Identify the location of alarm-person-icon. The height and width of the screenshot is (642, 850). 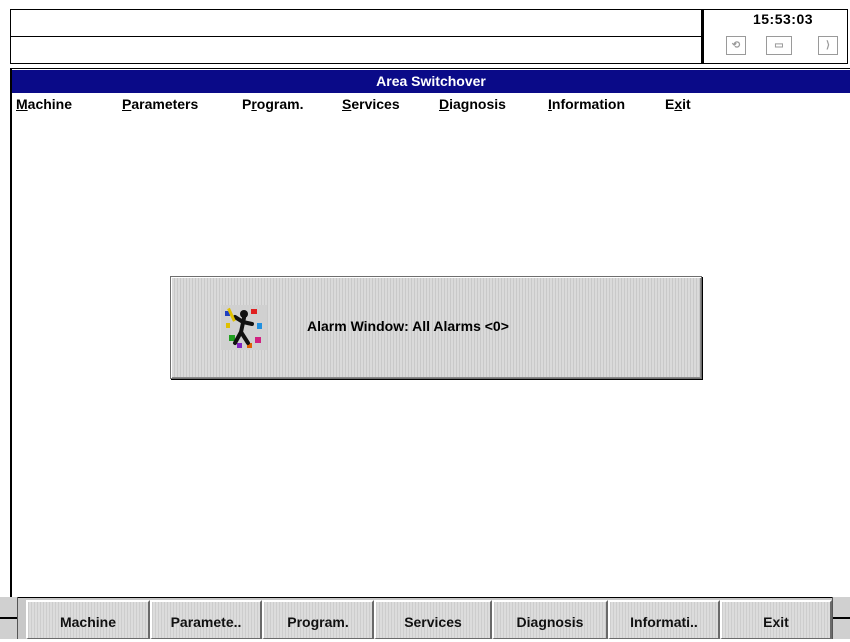
(244, 327).